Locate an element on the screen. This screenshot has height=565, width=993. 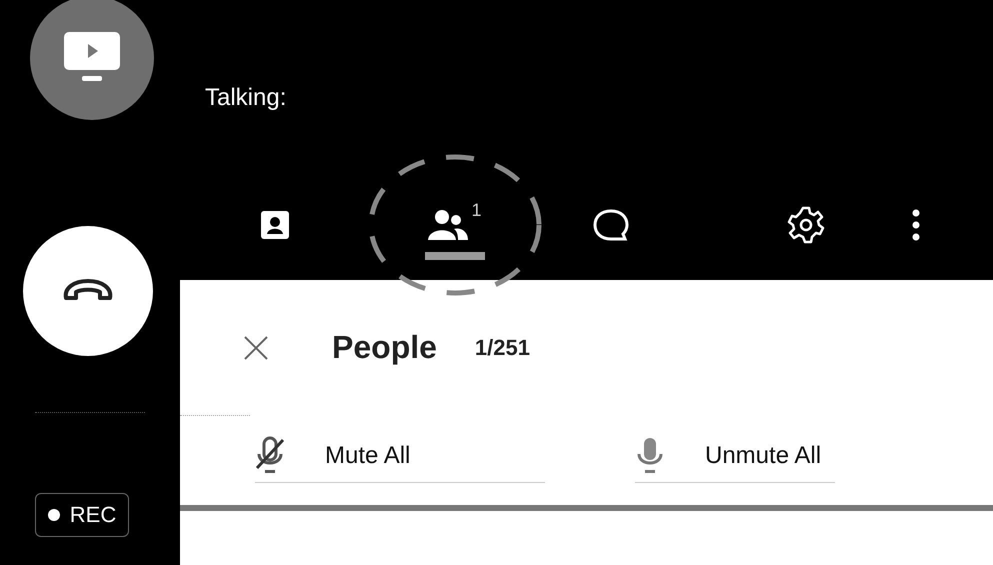
record-button: REC is located at coordinates (82, 515).